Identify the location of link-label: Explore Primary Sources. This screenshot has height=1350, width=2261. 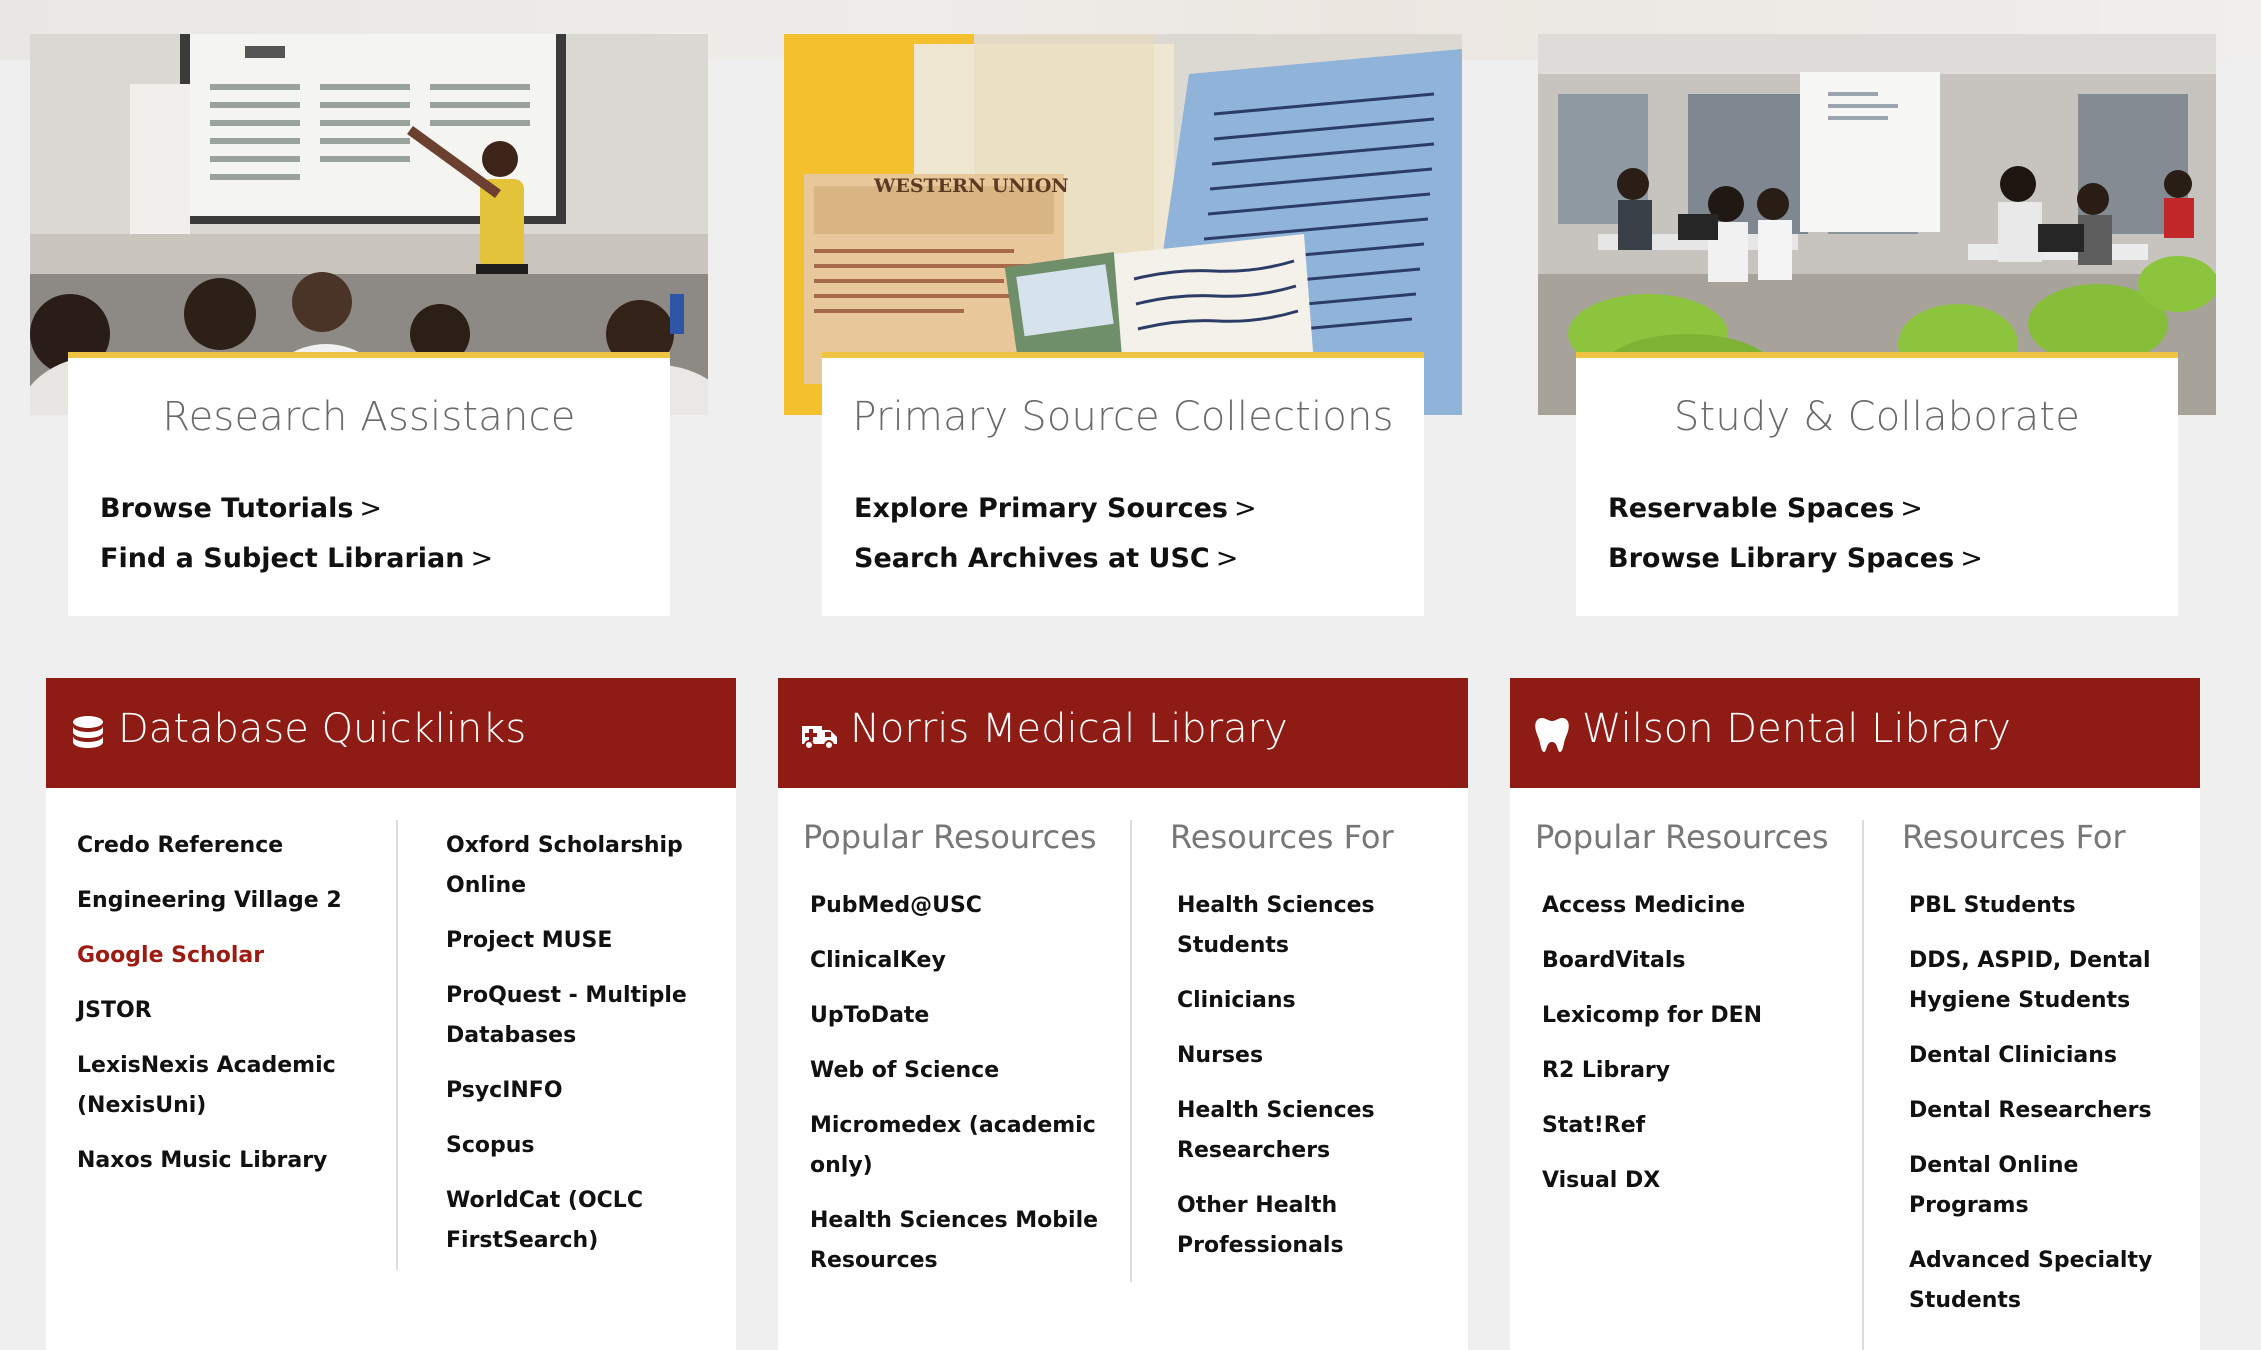
(1041, 508).